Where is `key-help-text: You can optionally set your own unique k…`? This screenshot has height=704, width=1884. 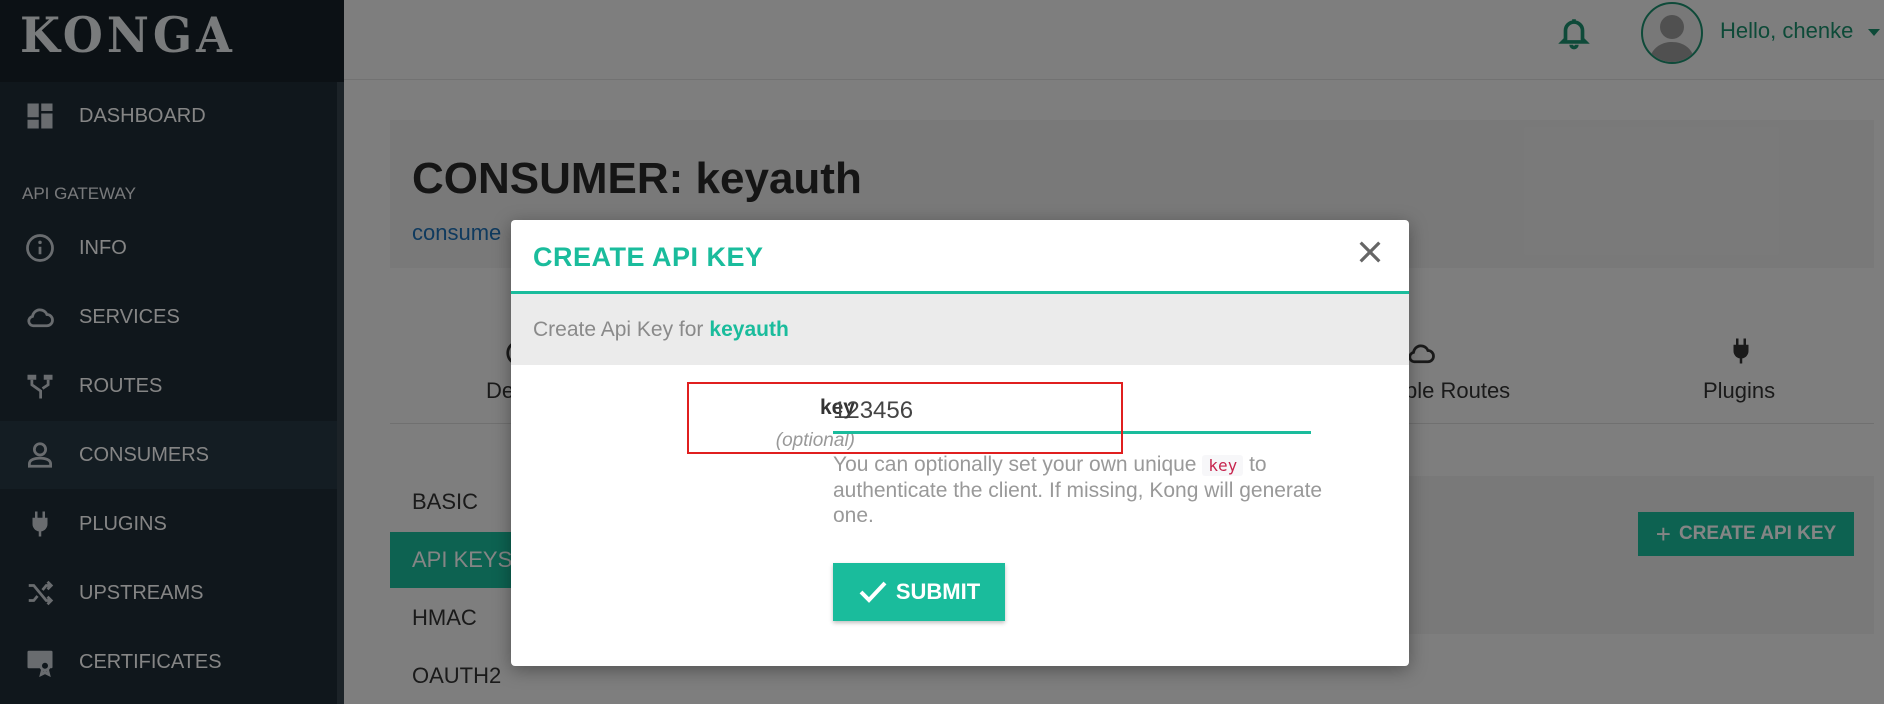 key-help-text: You can optionally set your own unique k… is located at coordinates (1083, 490).